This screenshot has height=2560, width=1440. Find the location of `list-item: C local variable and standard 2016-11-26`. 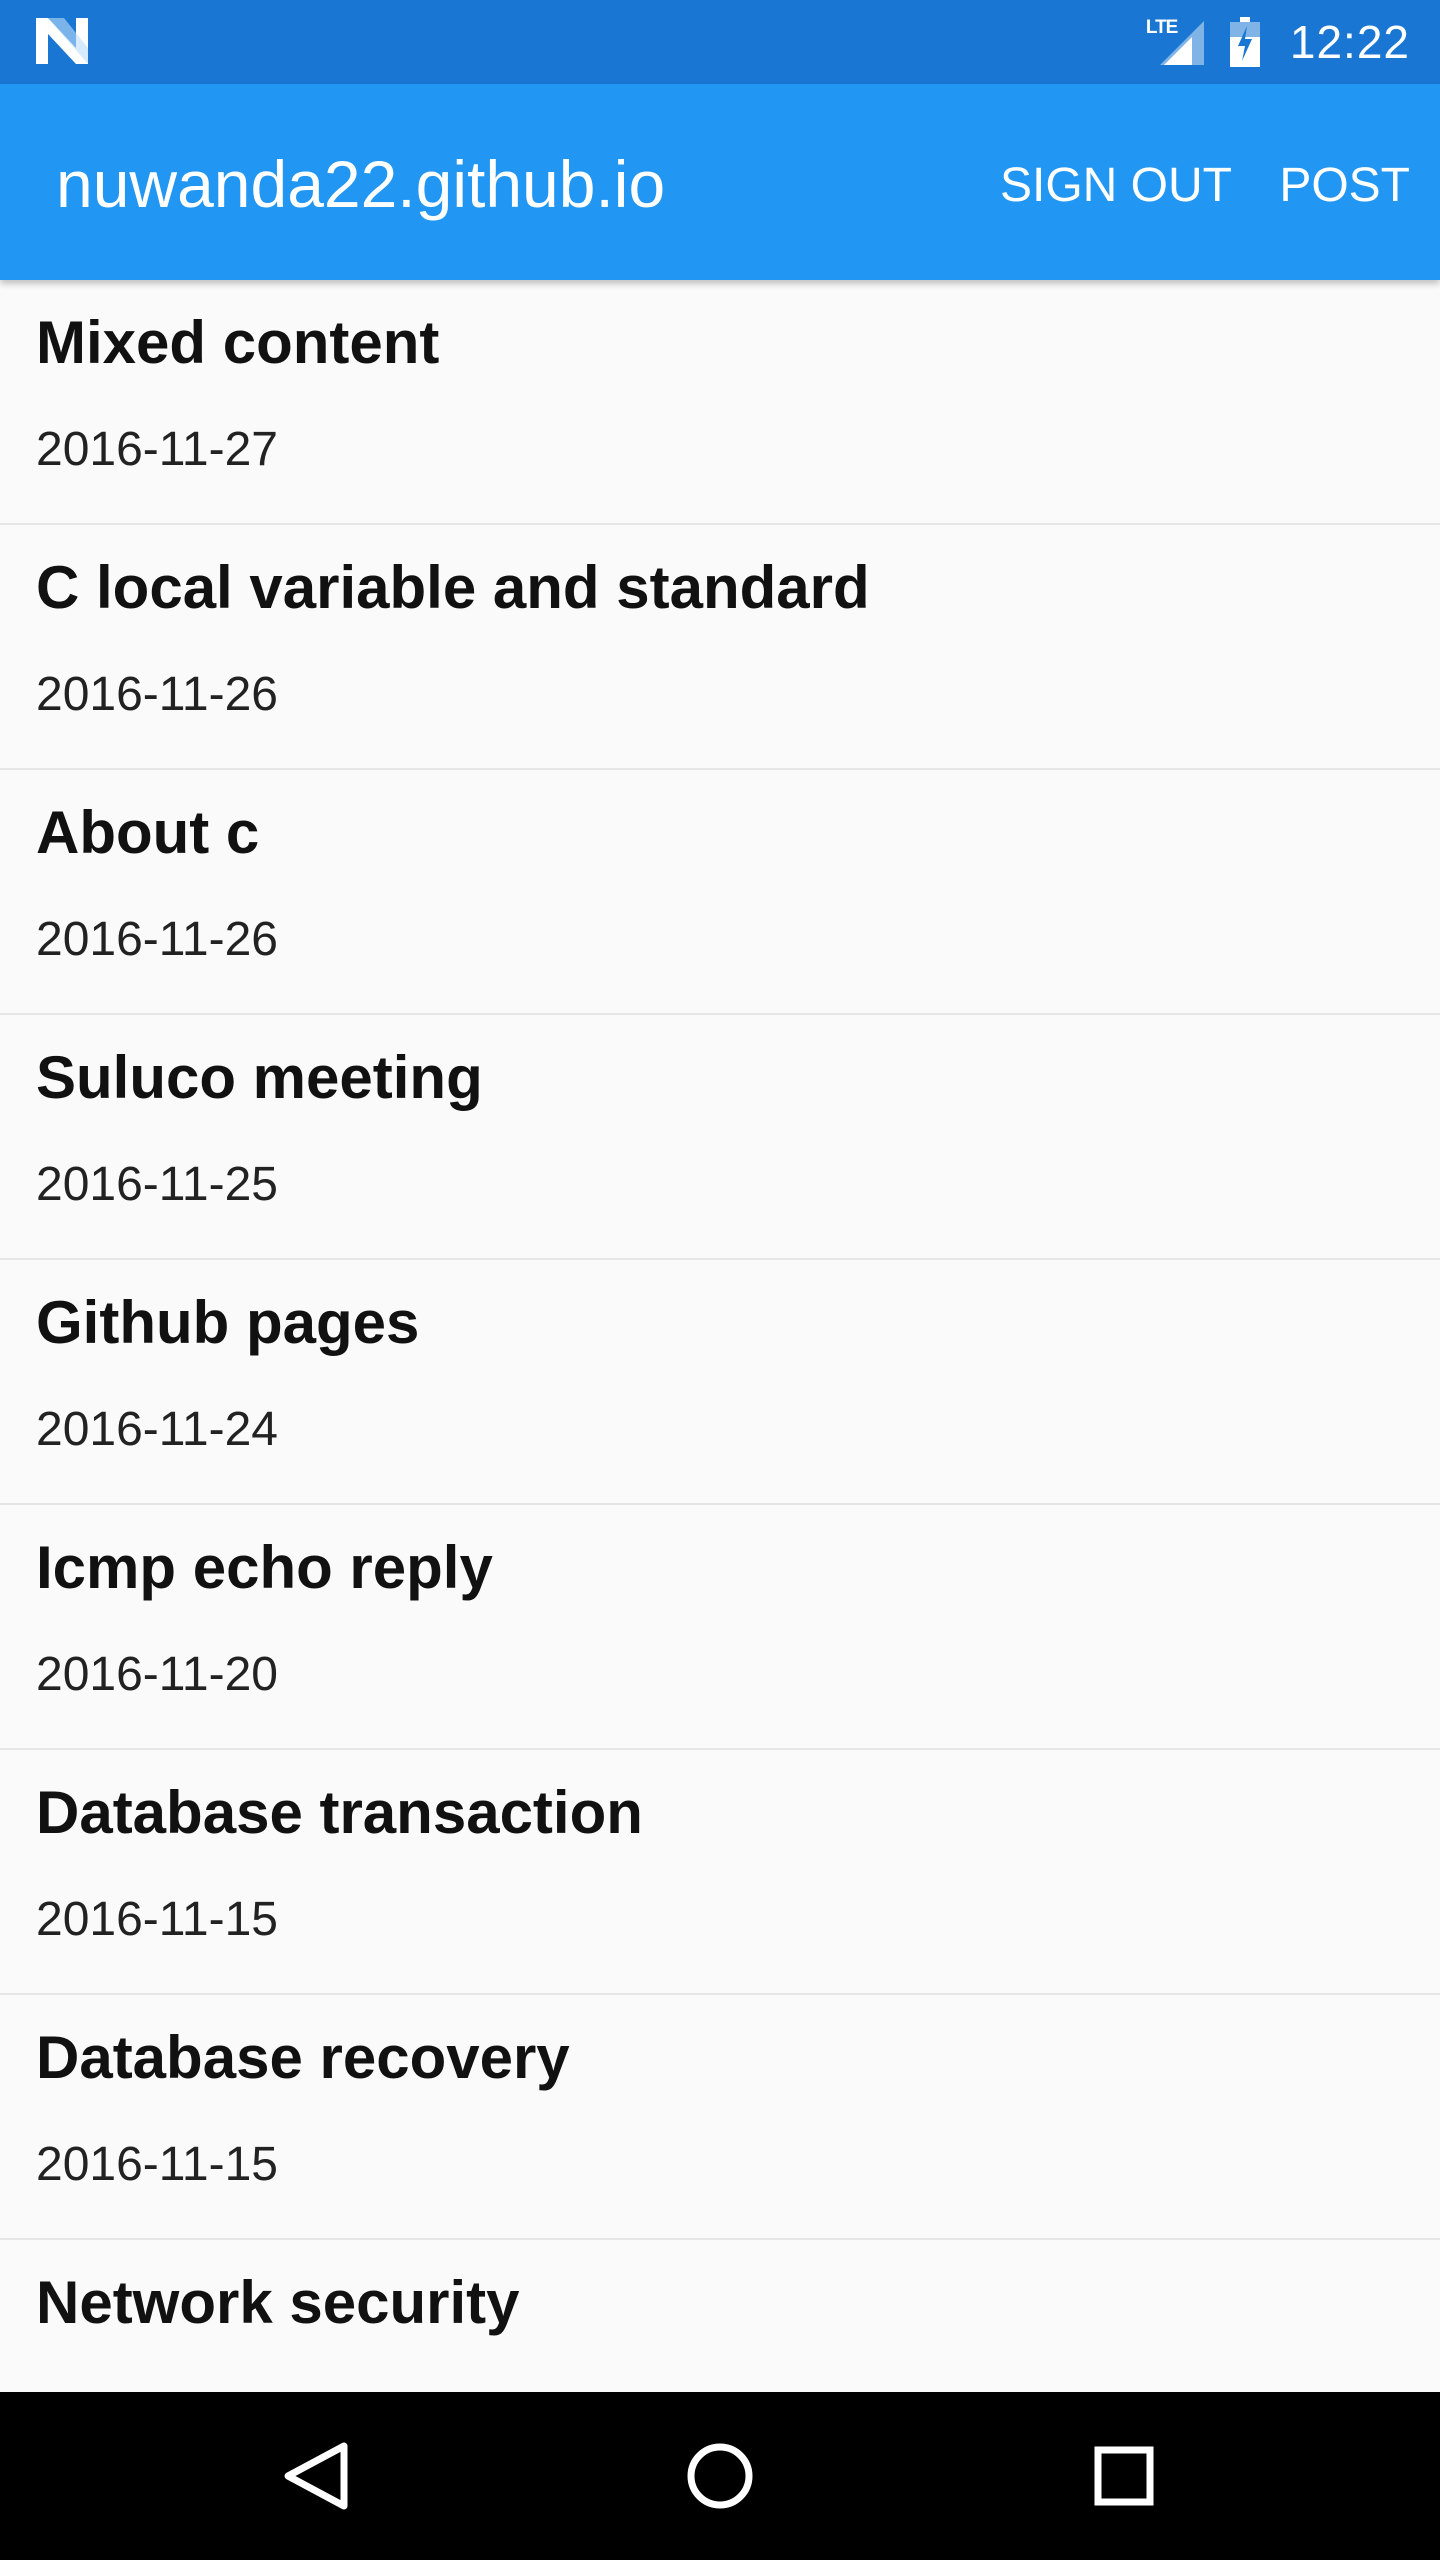

list-item: C local variable and standard 2016-11-26 is located at coordinates (720, 647).